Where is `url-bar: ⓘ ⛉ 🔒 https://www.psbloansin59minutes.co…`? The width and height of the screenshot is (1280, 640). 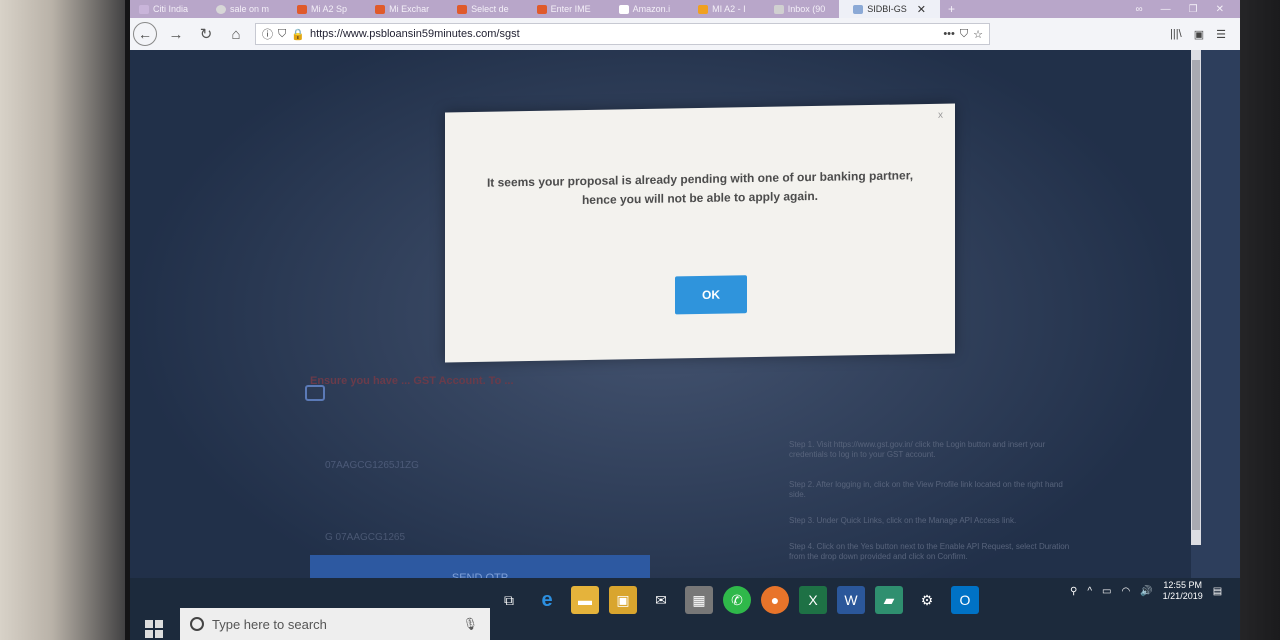
url-bar: ⓘ ⛉ 🔒 https://www.psbloansin59minutes.co… is located at coordinates (622, 34).